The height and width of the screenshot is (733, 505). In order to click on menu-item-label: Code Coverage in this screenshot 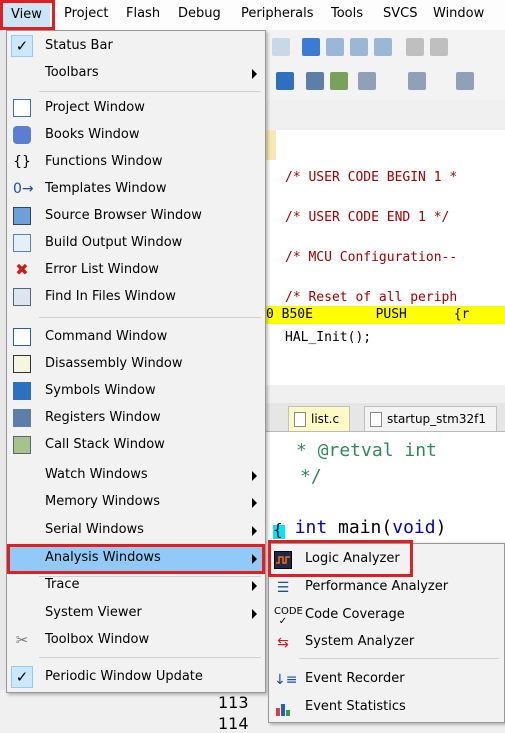, I will do `click(355, 614)`.